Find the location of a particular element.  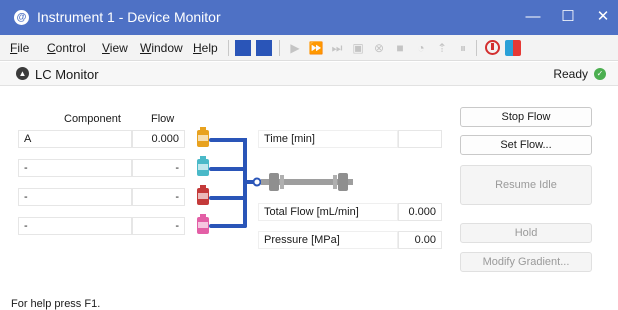

status-text: Ready is located at coordinates (570, 74).